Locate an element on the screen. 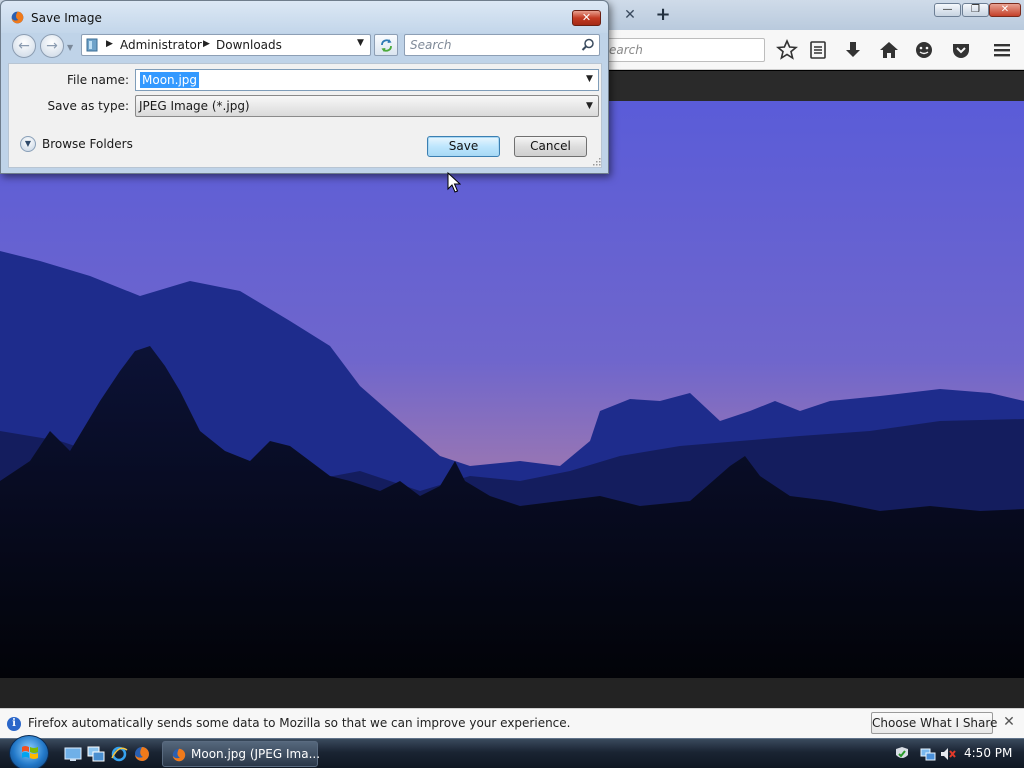  breadcrumb-administrator: Administrator is located at coordinates (161, 45).